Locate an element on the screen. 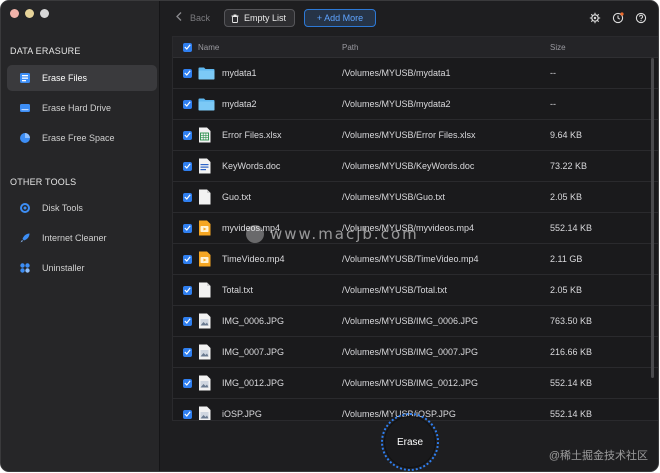 This screenshot has height=473, width=660. erase-button: Erase is located at coordinates (410, 442).